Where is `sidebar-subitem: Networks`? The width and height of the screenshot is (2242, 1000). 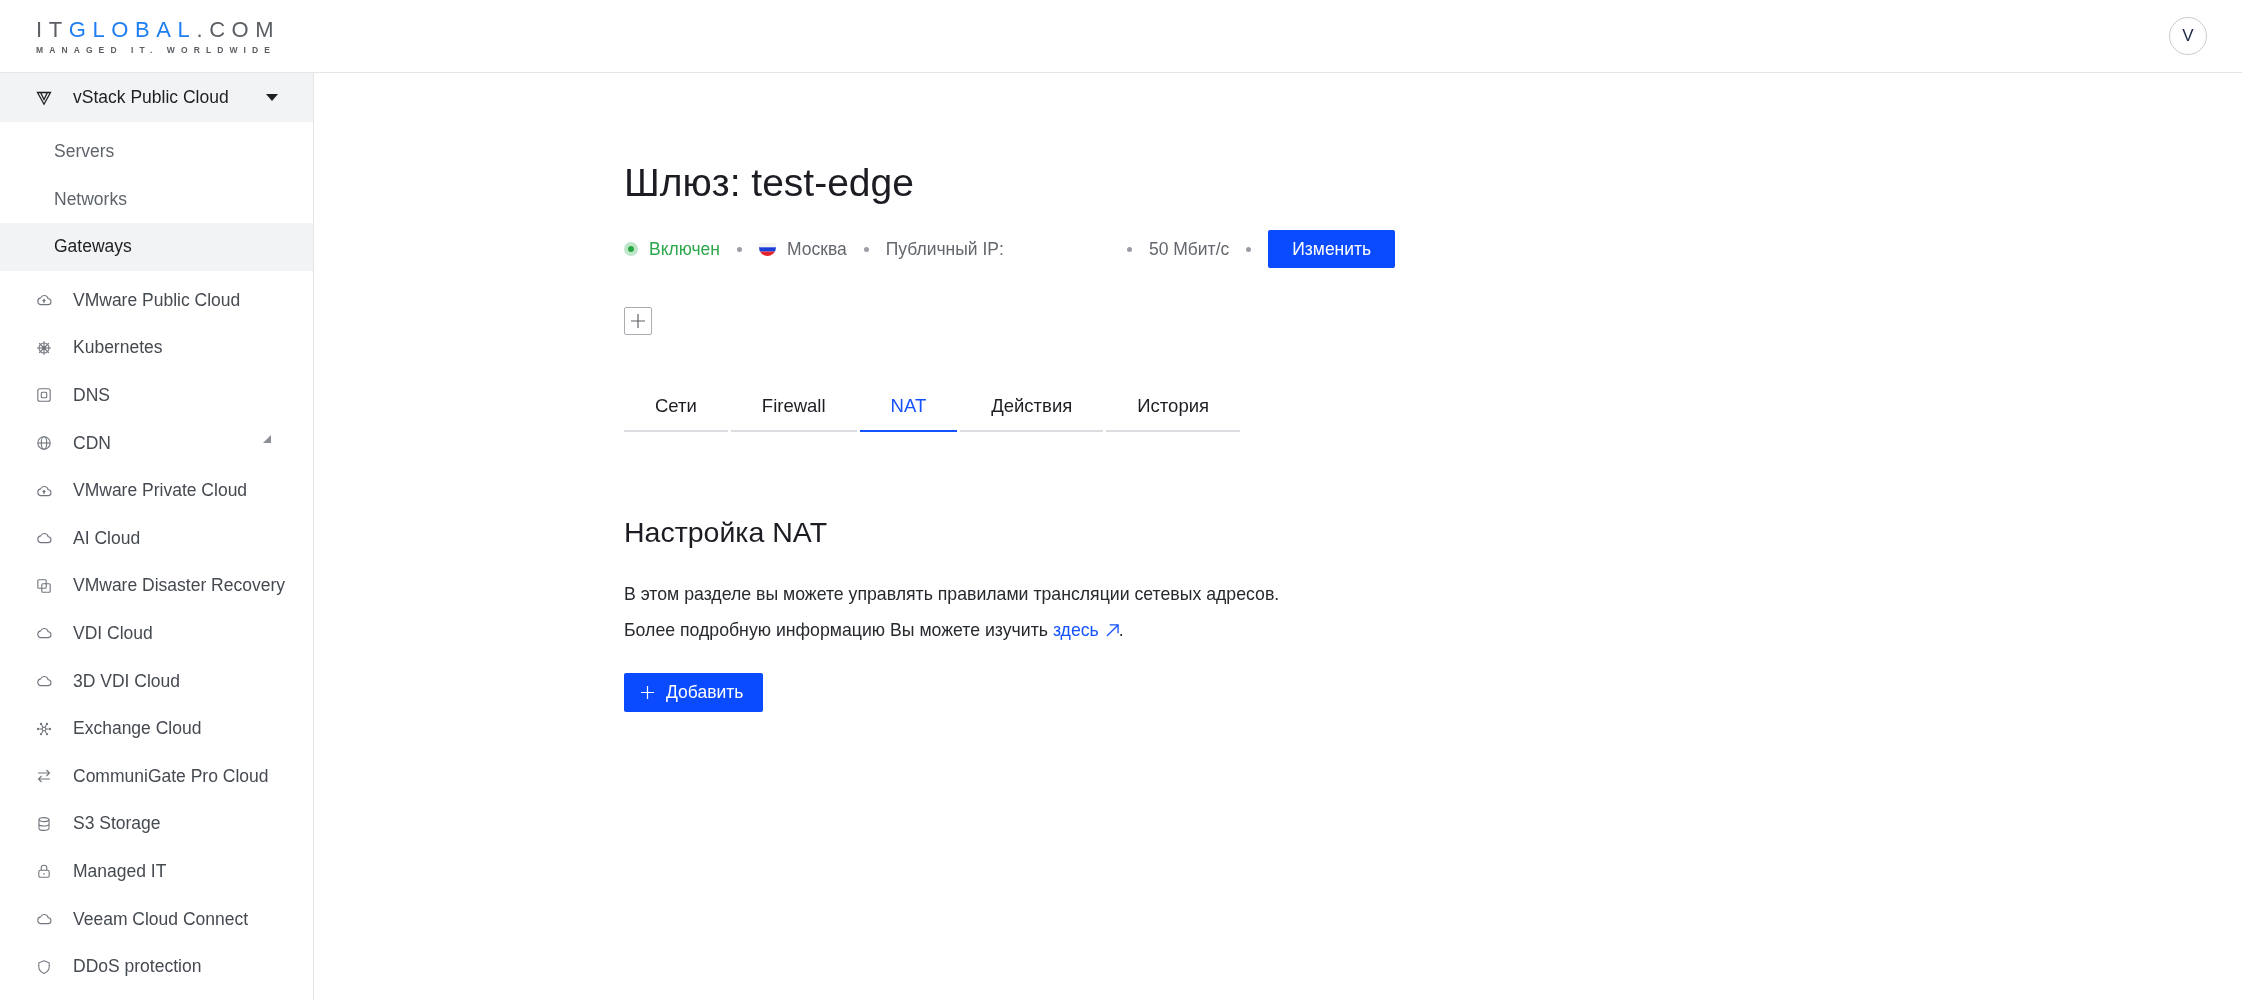 sidebar-subitem: Networks is located at coordinates (156, 199).